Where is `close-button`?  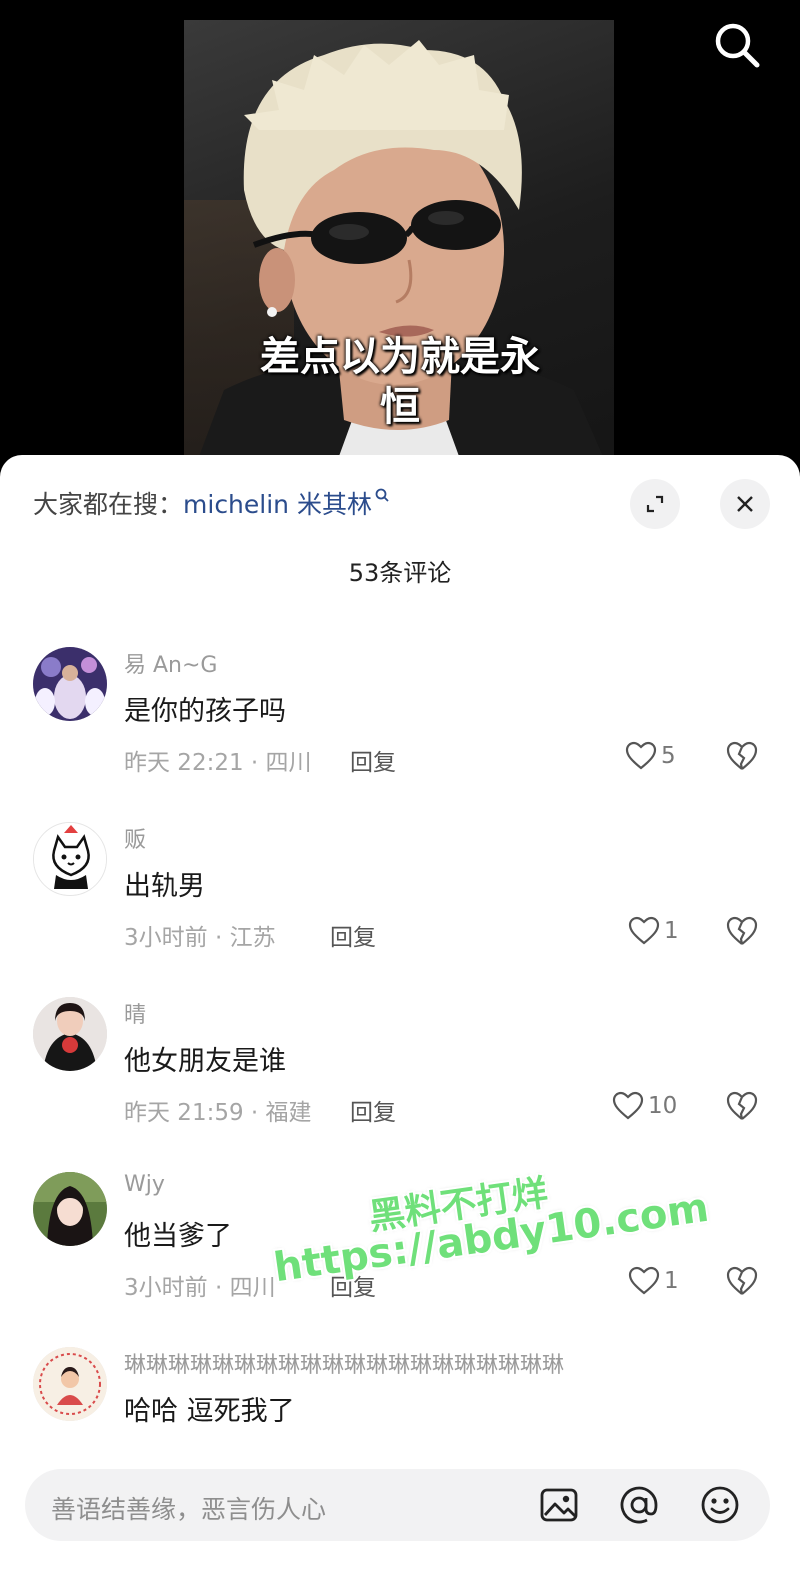
close-button is located at coordinates (745, 504).